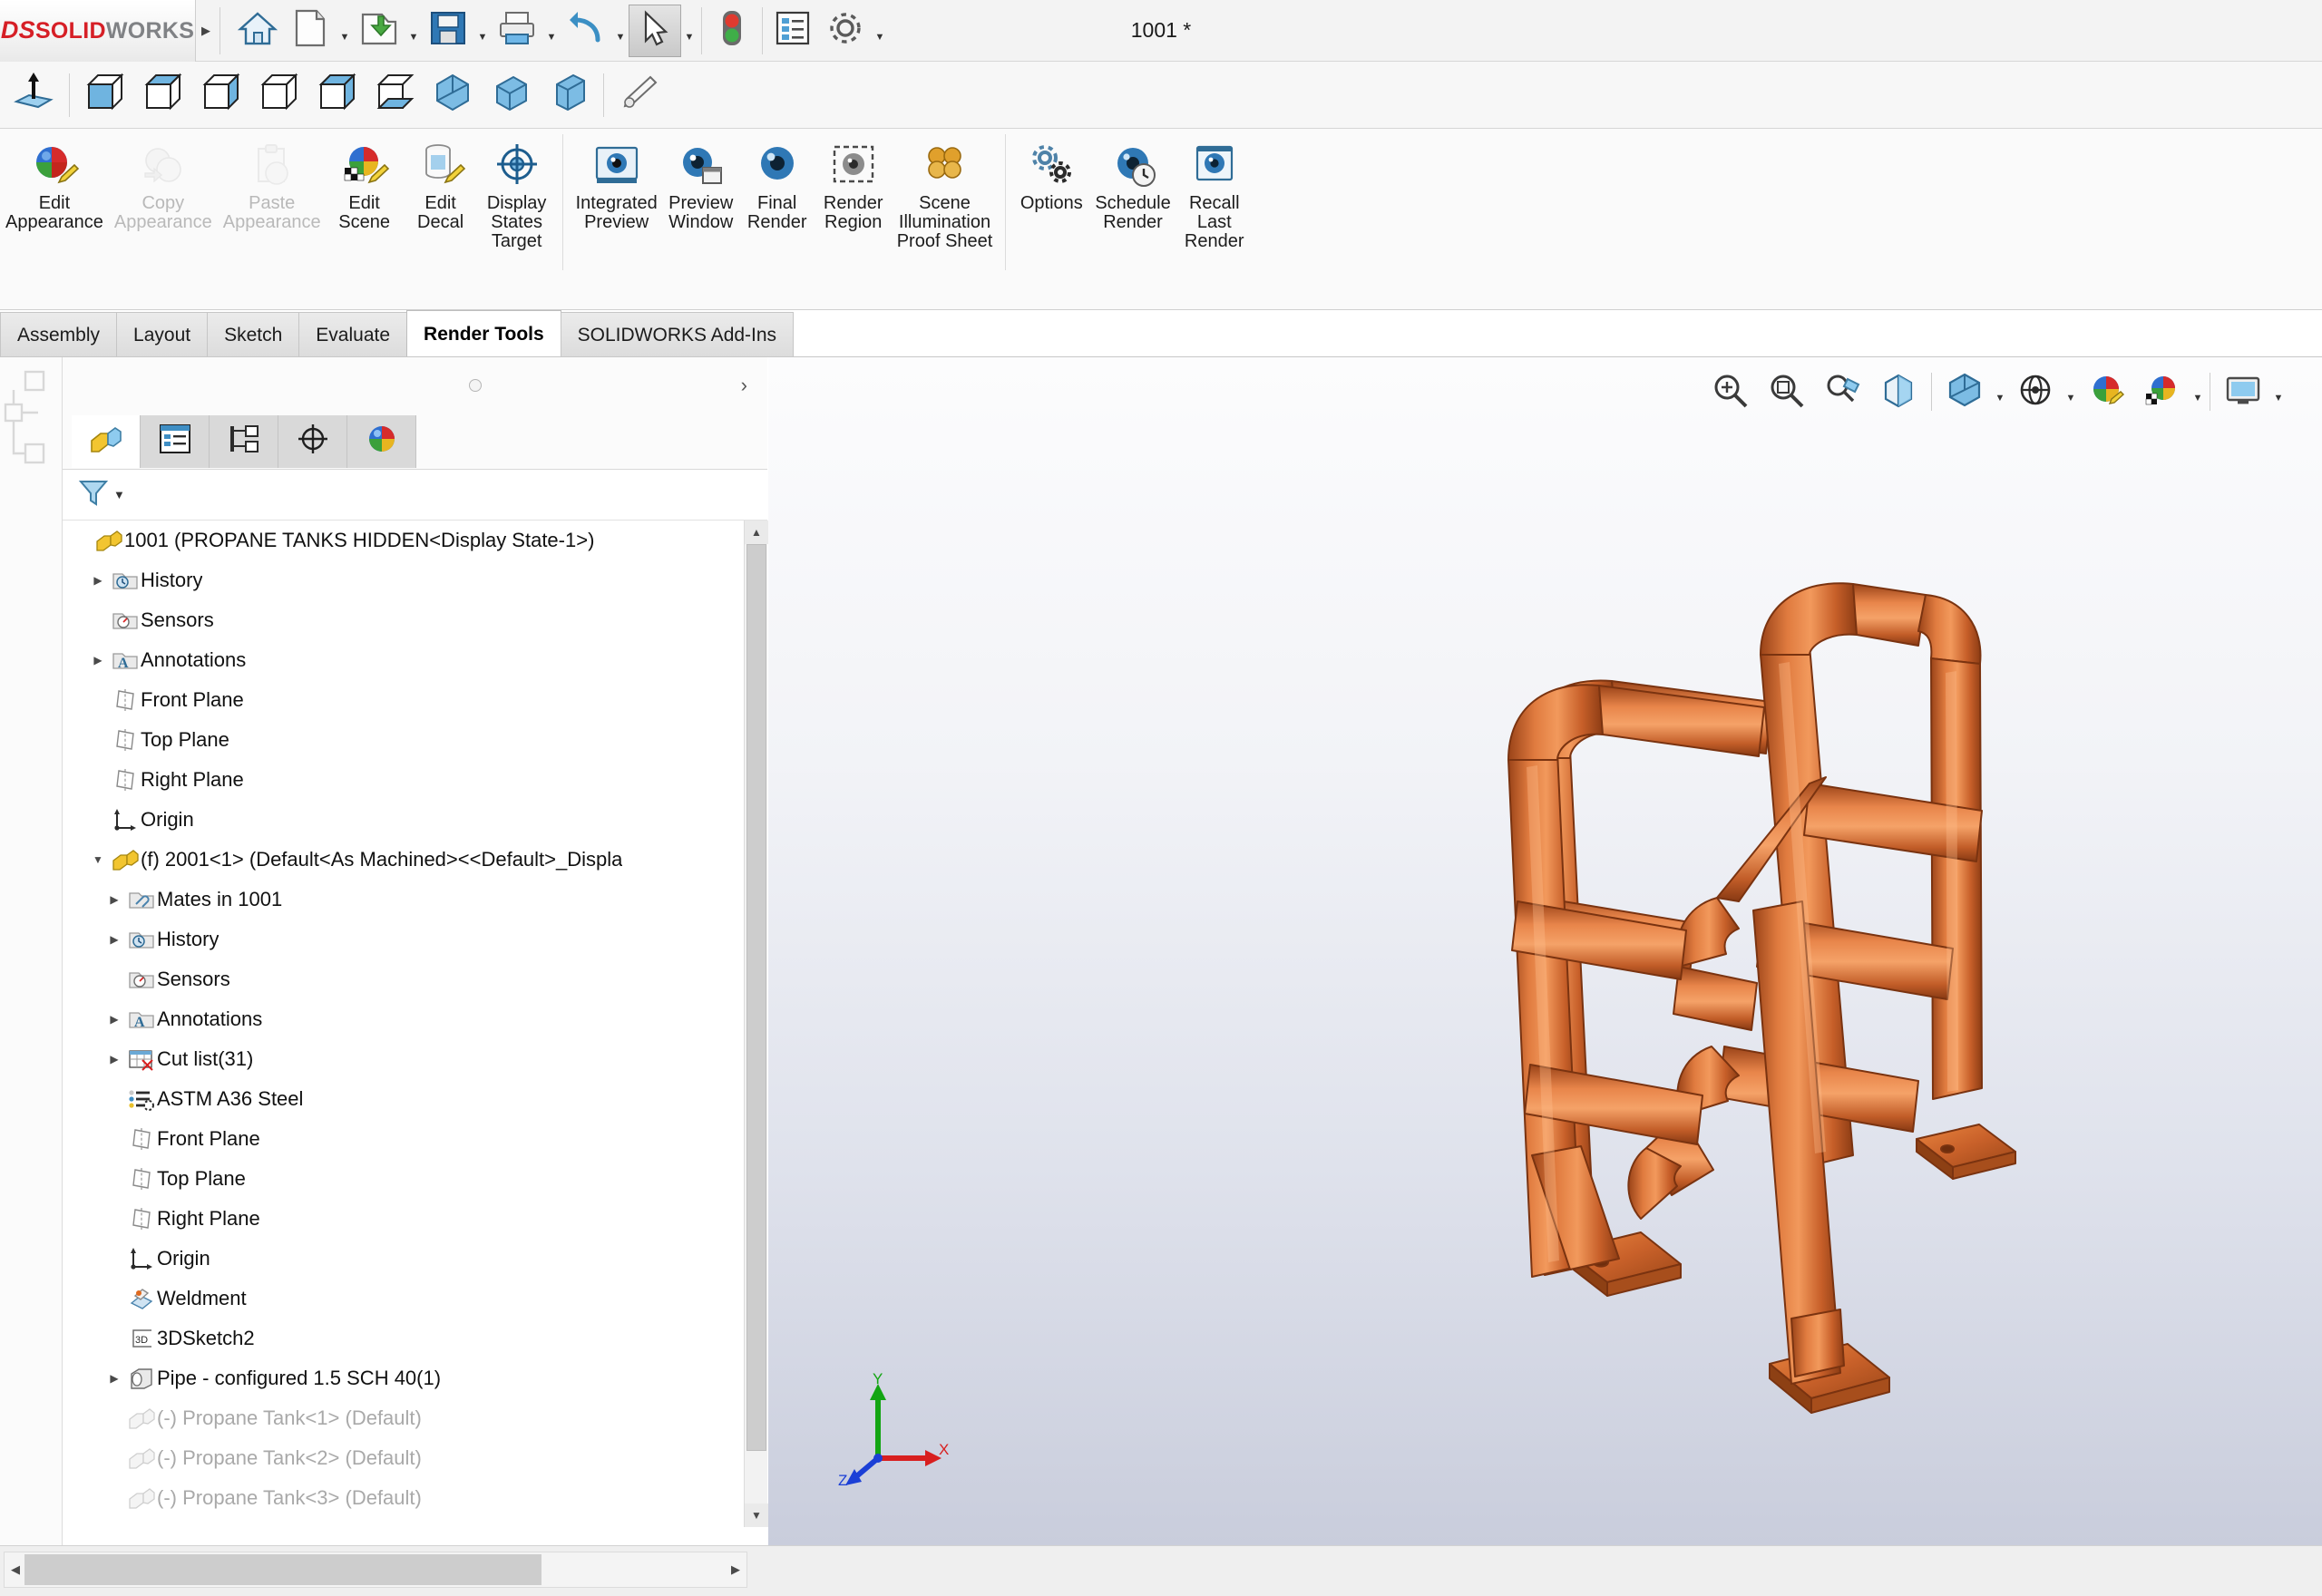 This screenshot has width=2322, height=1596. What do you see at coordinates (517, 31) in the screenshot?
I see `print-button` at bounding box center [517, 31].